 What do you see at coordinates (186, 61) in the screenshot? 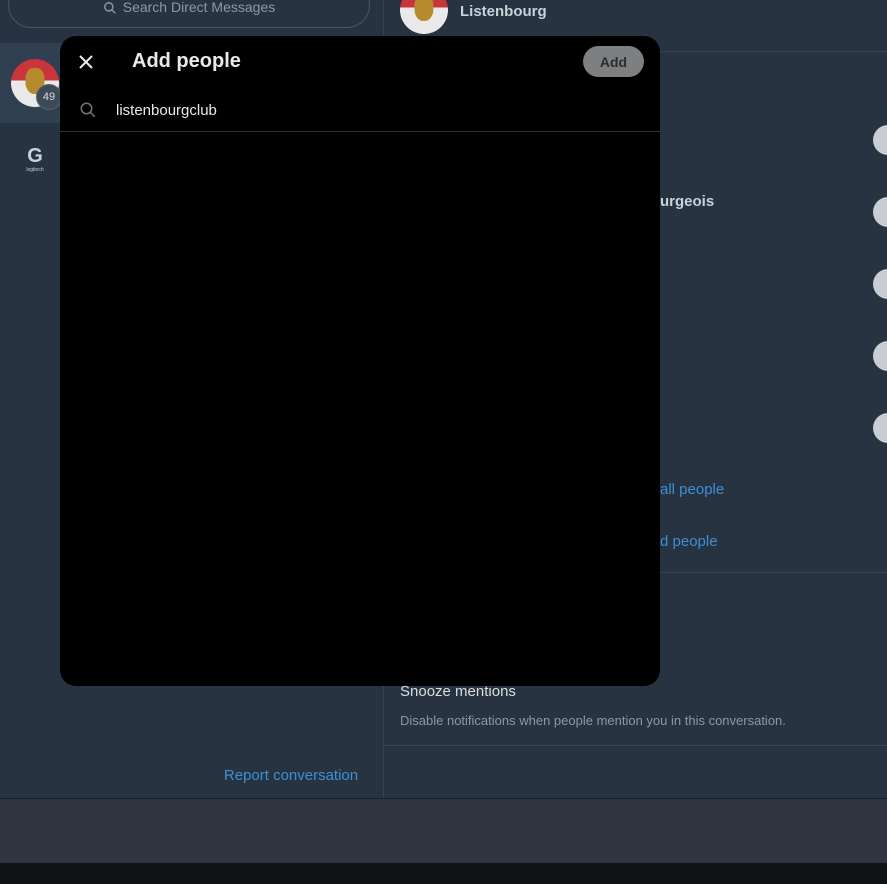
I see `dialog-title: Add people` at bounding box center [186, 61].